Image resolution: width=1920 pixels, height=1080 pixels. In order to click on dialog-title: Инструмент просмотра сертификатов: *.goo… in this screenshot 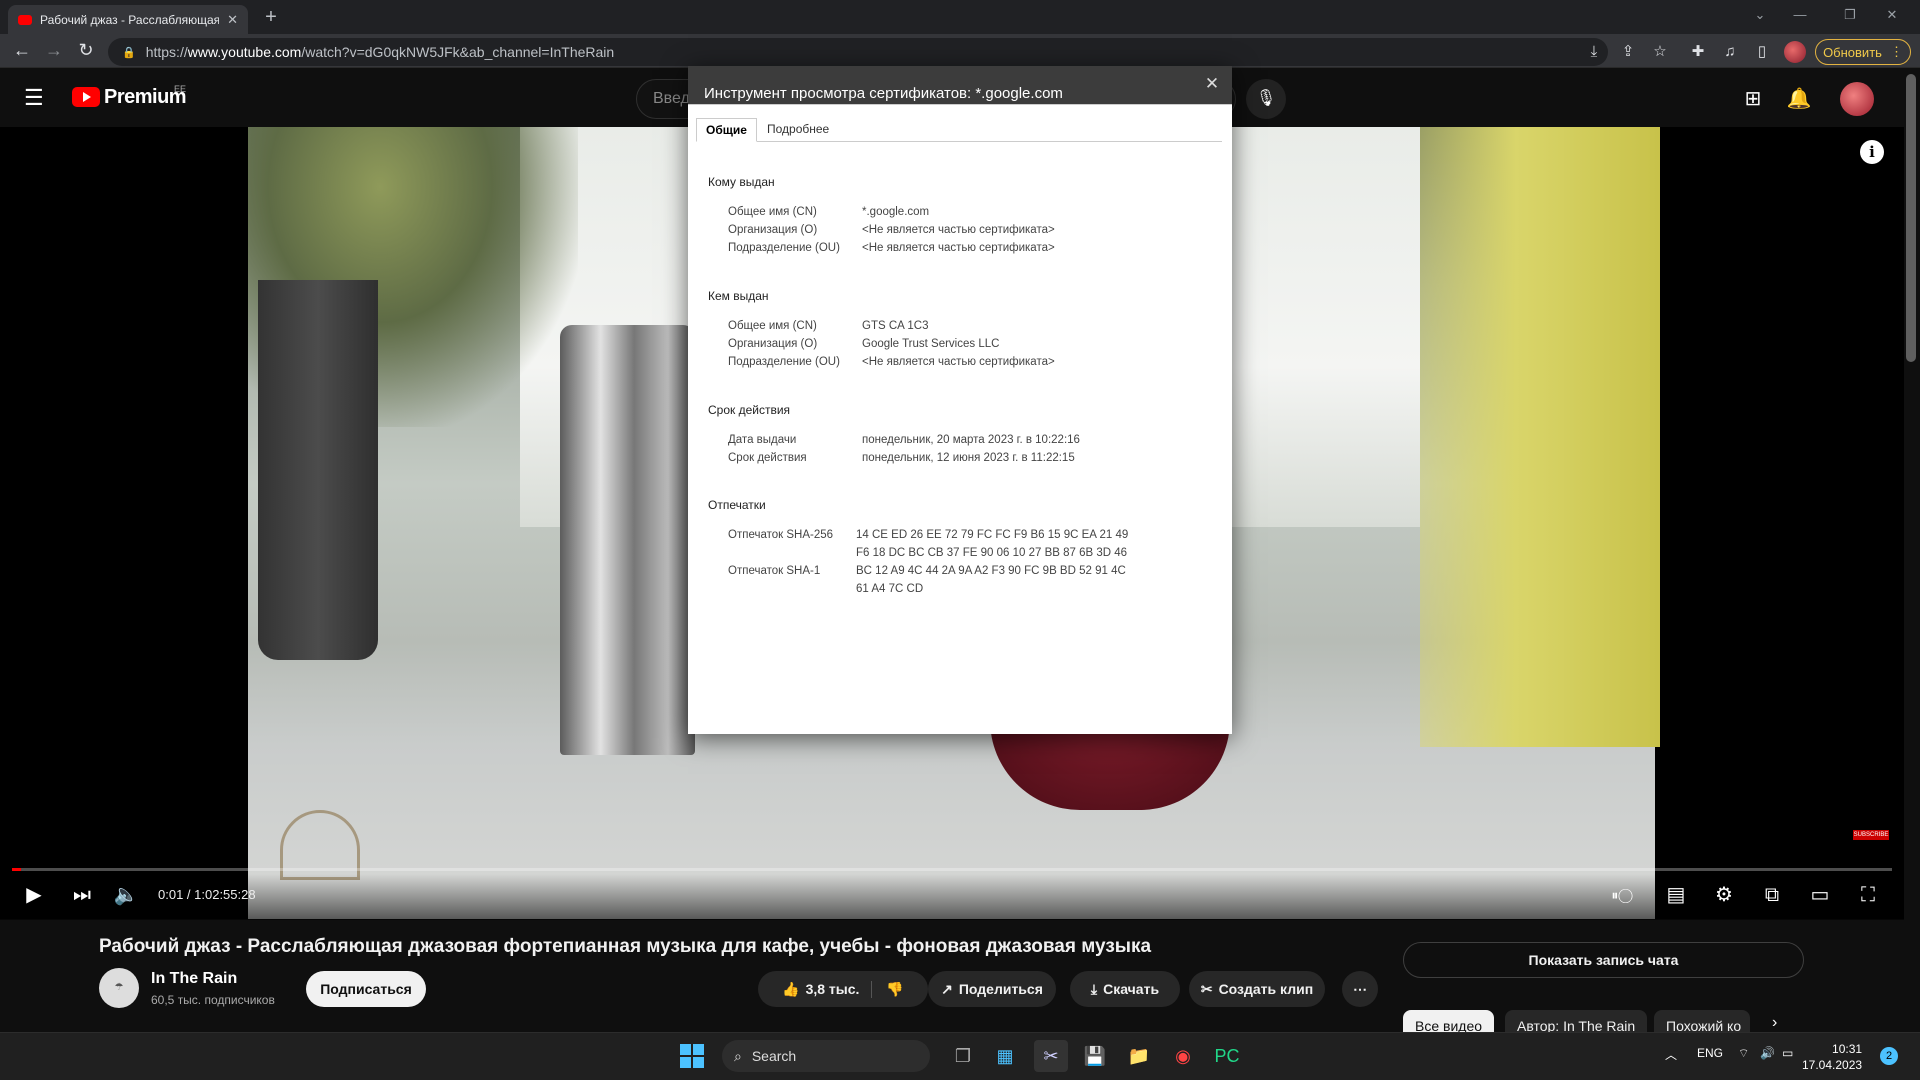, I will do `click(883, 93)`.